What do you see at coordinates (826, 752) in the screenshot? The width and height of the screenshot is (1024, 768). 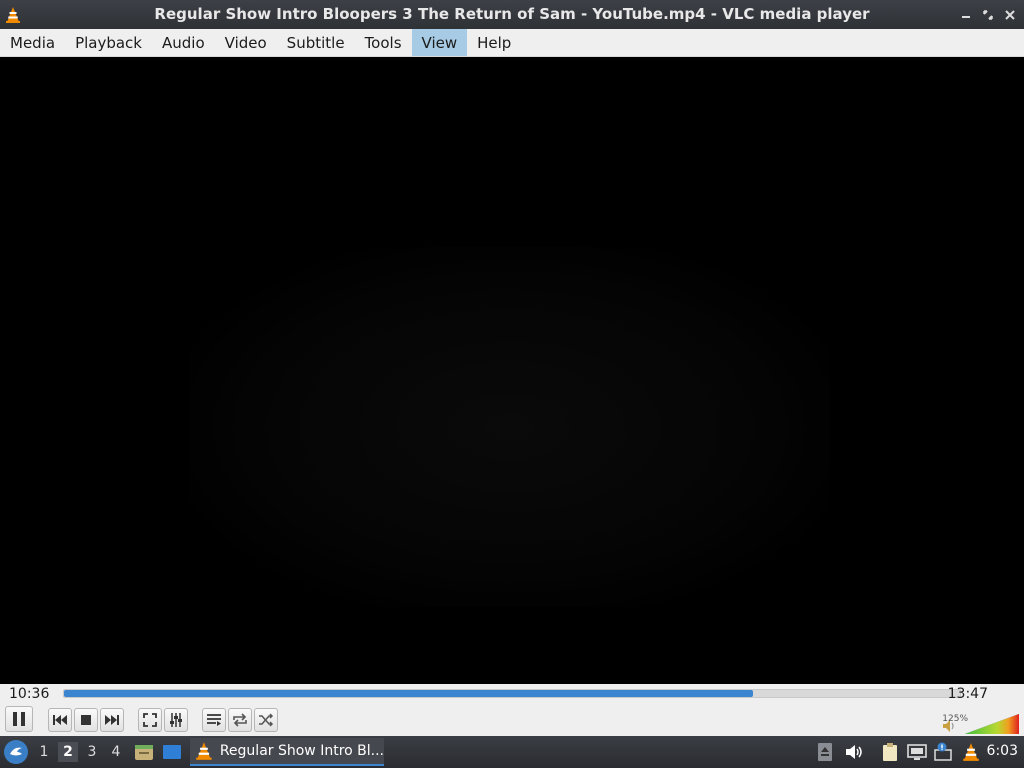 I see `eject-icon` at bounding box center [826, 752].